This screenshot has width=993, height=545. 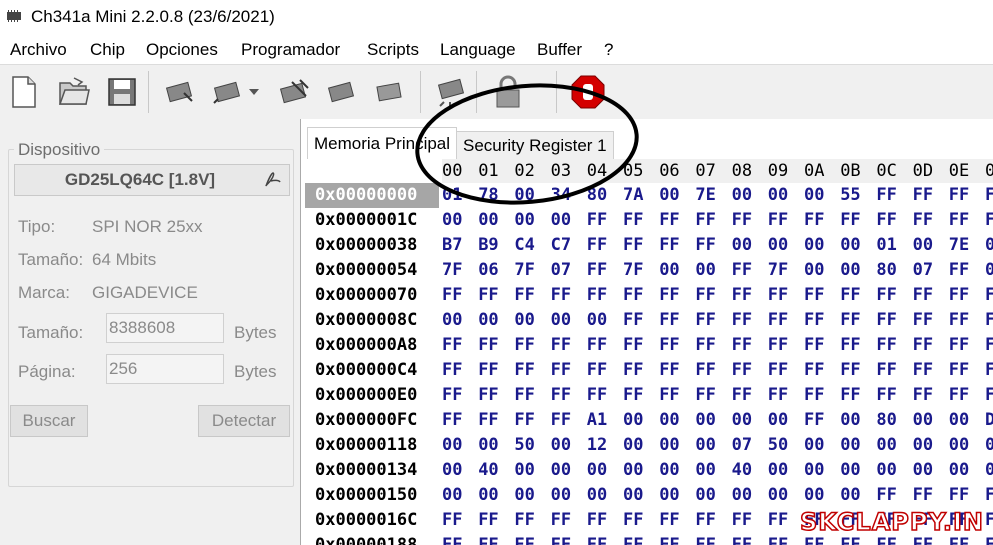 What do you see at coordinates (717, 270) in the screenshot?
I see `hex-row: 7F 06 7F 07 FF 7F 00 00 FF 7F 00 00 80 07 FF 00` at bounding box center [717, 270].